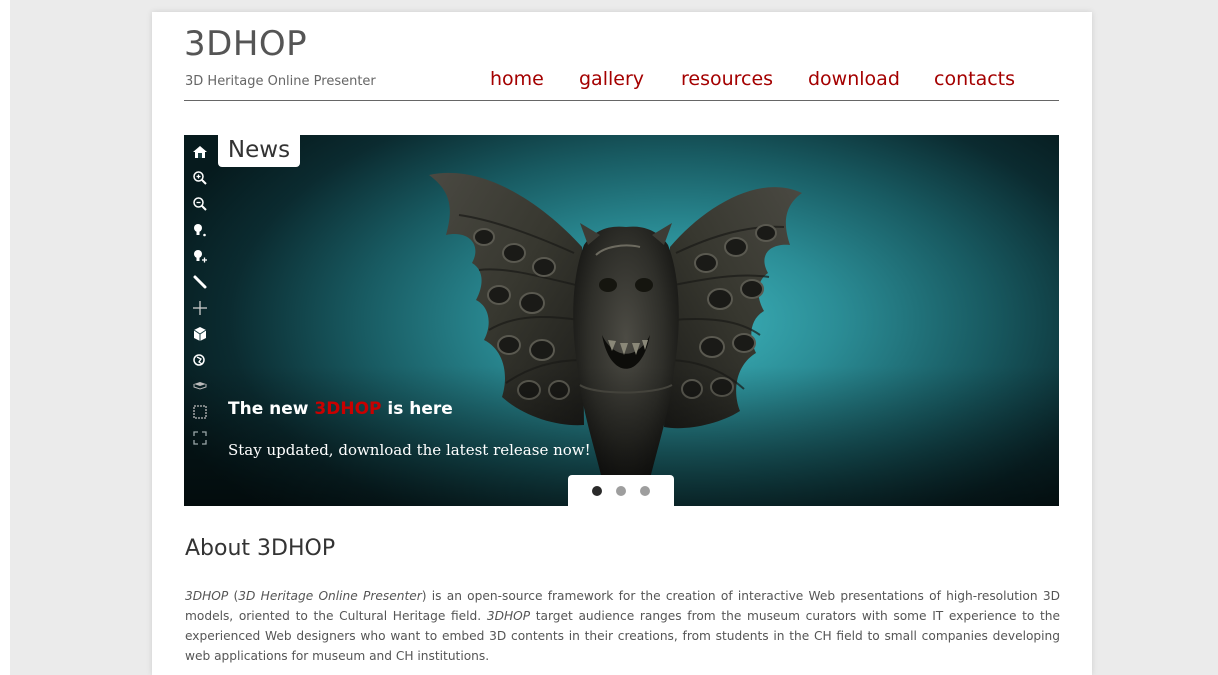 The width and height of the screenshot is (1218, 675). What do you see at coordinates (200, 334) in the screenshot?
I see `cube-icon` at bounding box center [200, 334].